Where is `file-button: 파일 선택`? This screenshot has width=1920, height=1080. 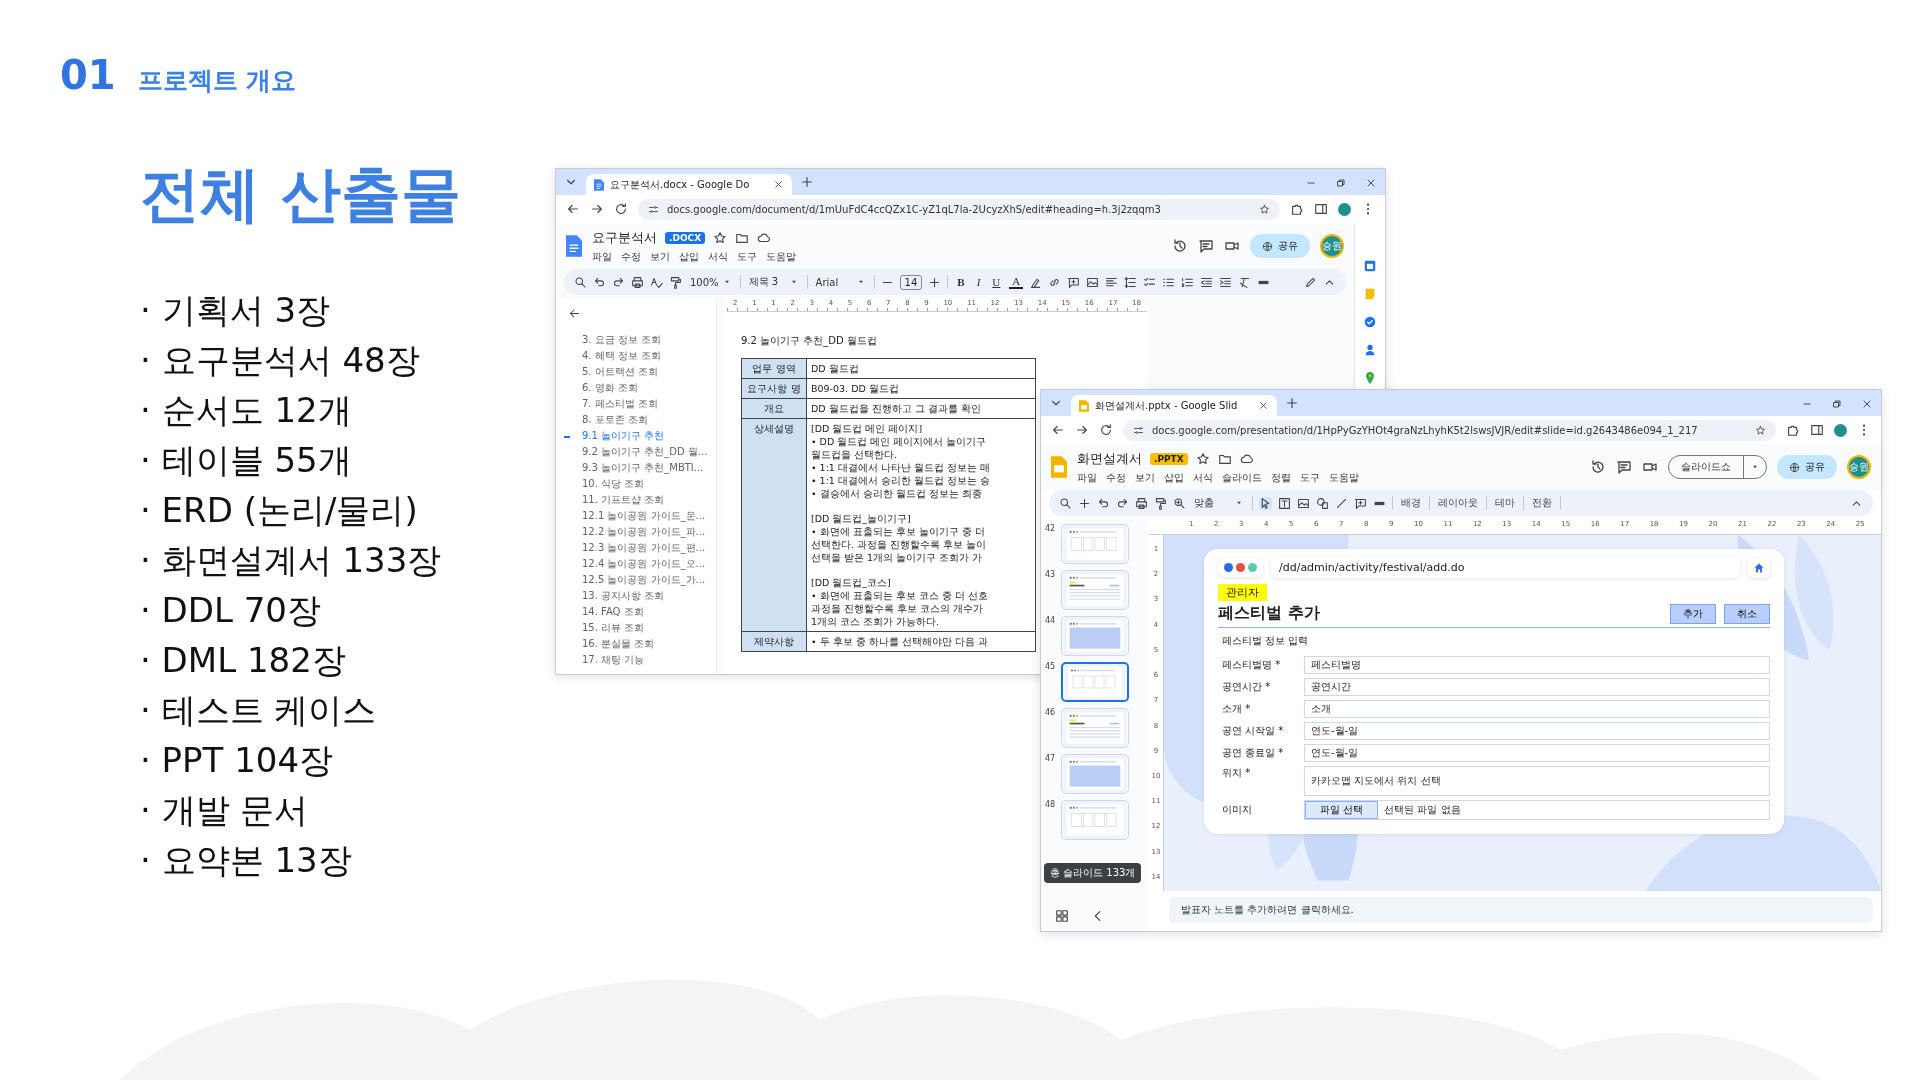 file-button: 파일 선택 is located at coordinates (1342, 810).